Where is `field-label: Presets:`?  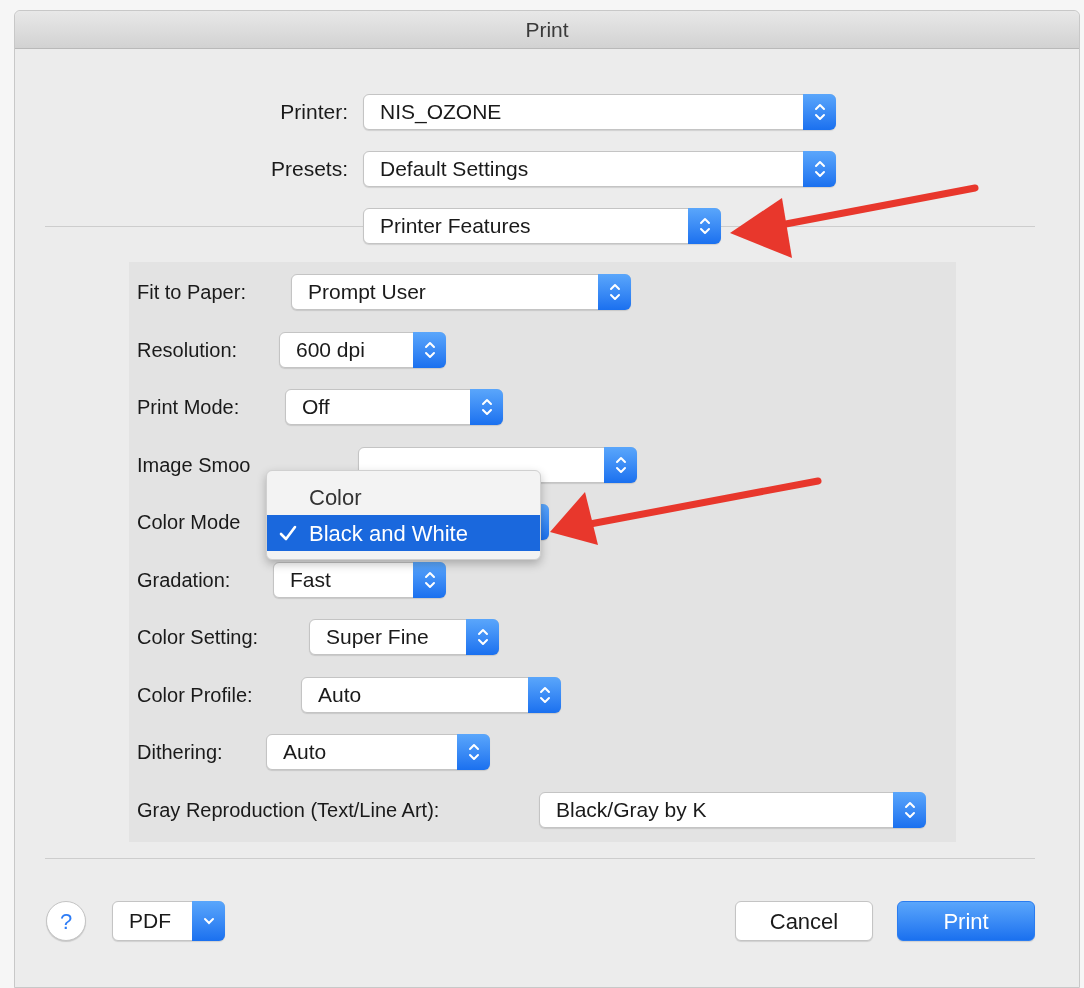 field-label: Presets: is located at coordinates (308, 169).